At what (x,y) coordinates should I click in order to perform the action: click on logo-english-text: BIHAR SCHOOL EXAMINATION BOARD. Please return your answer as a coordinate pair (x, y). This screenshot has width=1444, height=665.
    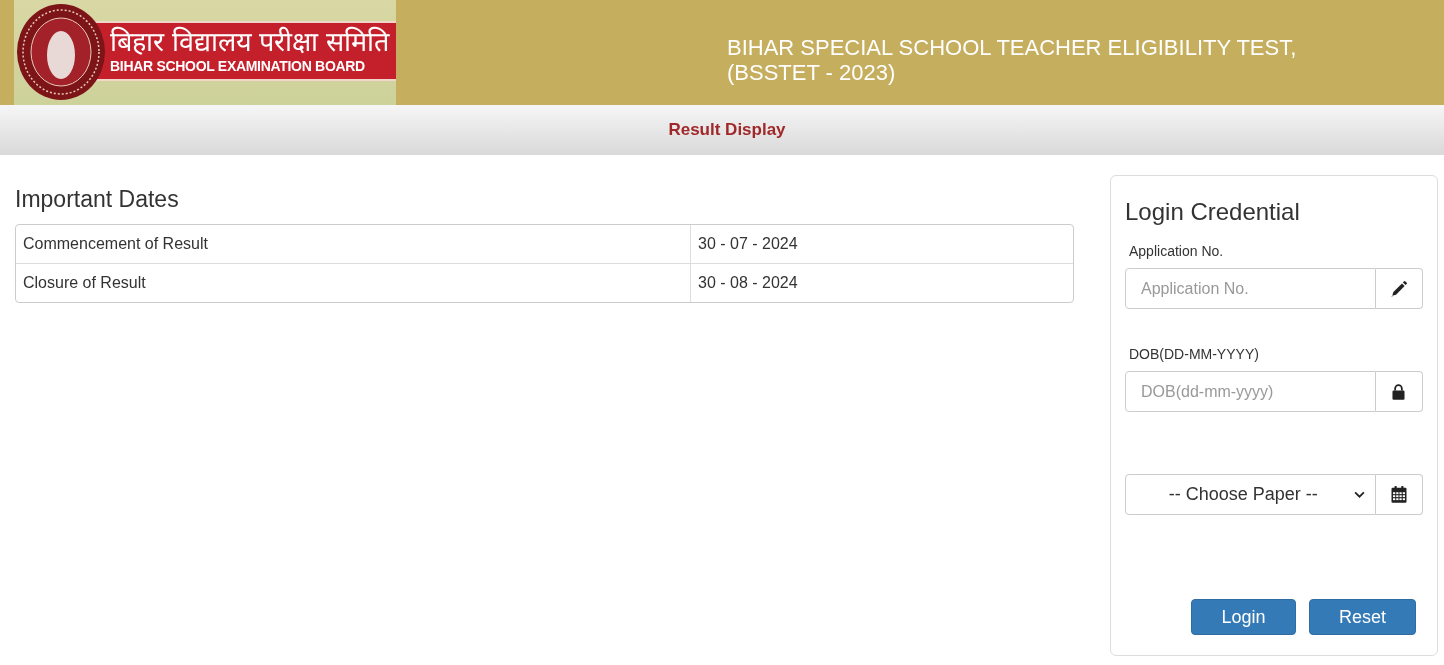
    Looking at the image, I should click on (238, 66).